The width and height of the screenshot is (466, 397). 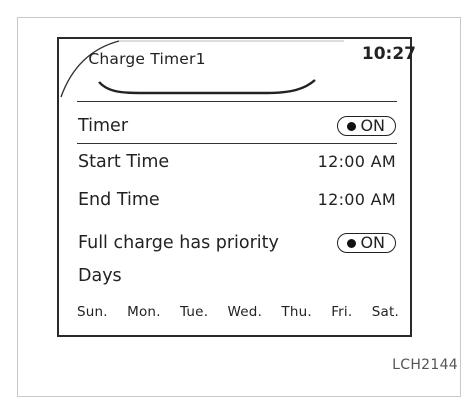 What do you see at coordinates (237, 126) in the screenshot?
I see `timer-row: Timer ON` at bounding box center [237, 126].